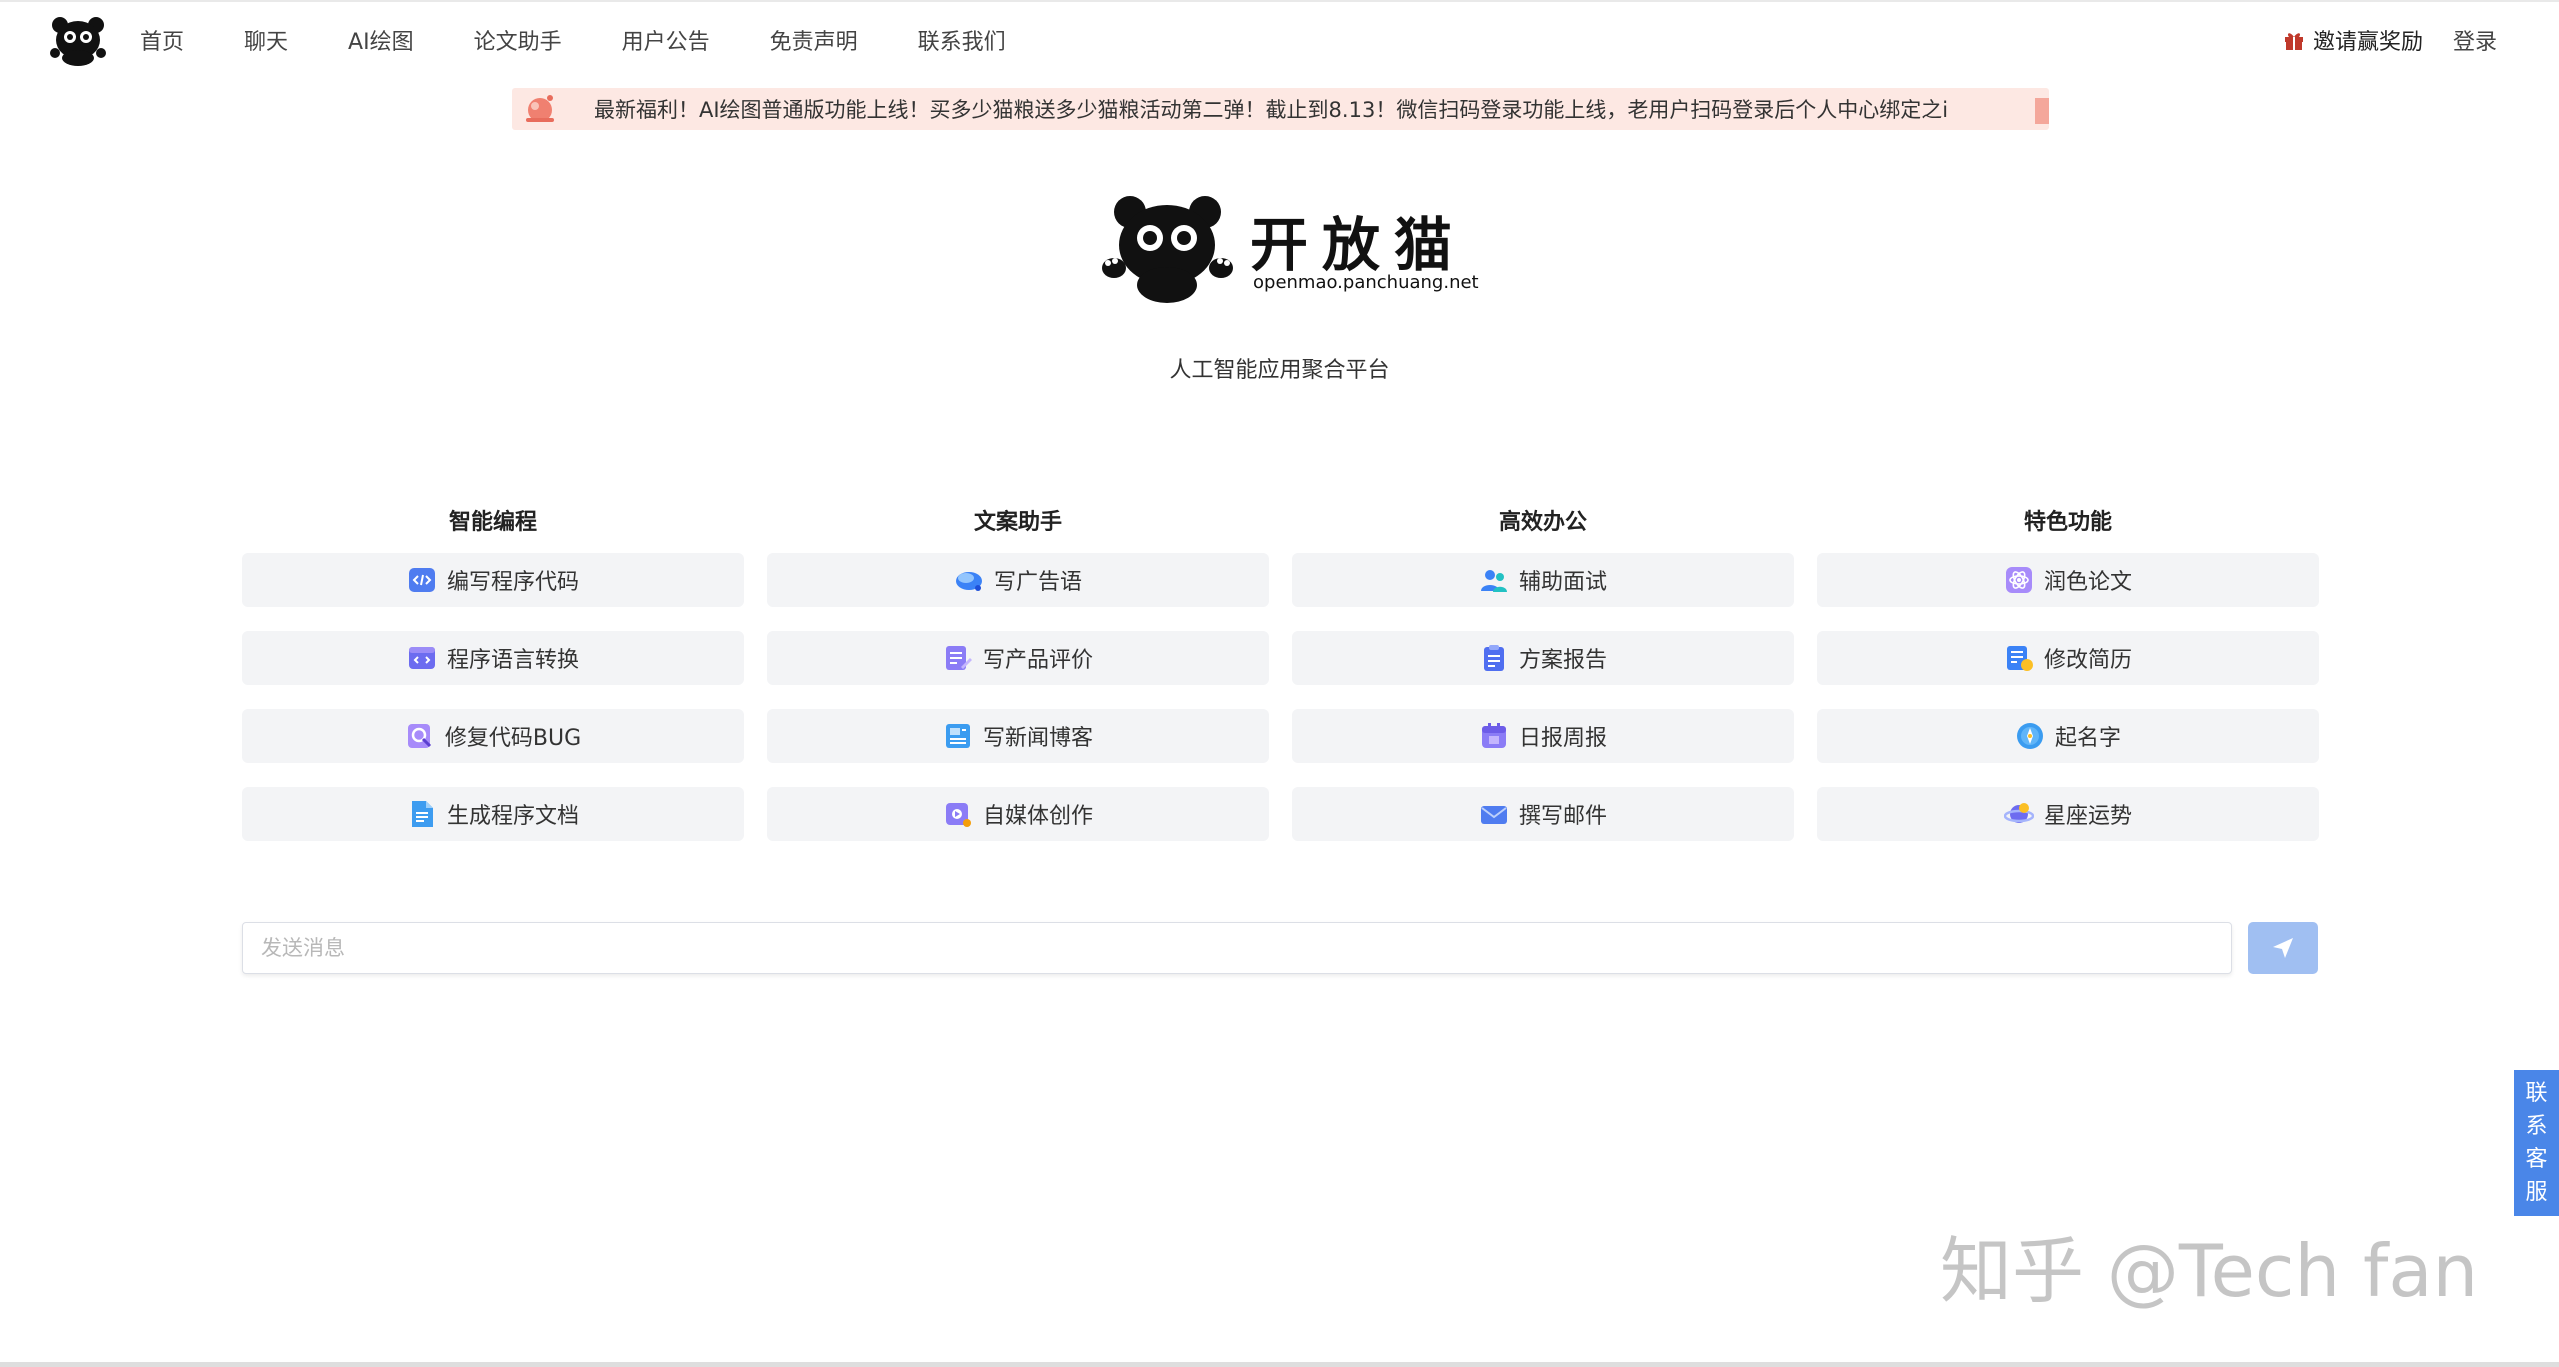 The image size is (2559, 1367). I want to click on column-featured: 特色功能 润色论文 修改简历 起名字 星座运势, so click(2068, 682).